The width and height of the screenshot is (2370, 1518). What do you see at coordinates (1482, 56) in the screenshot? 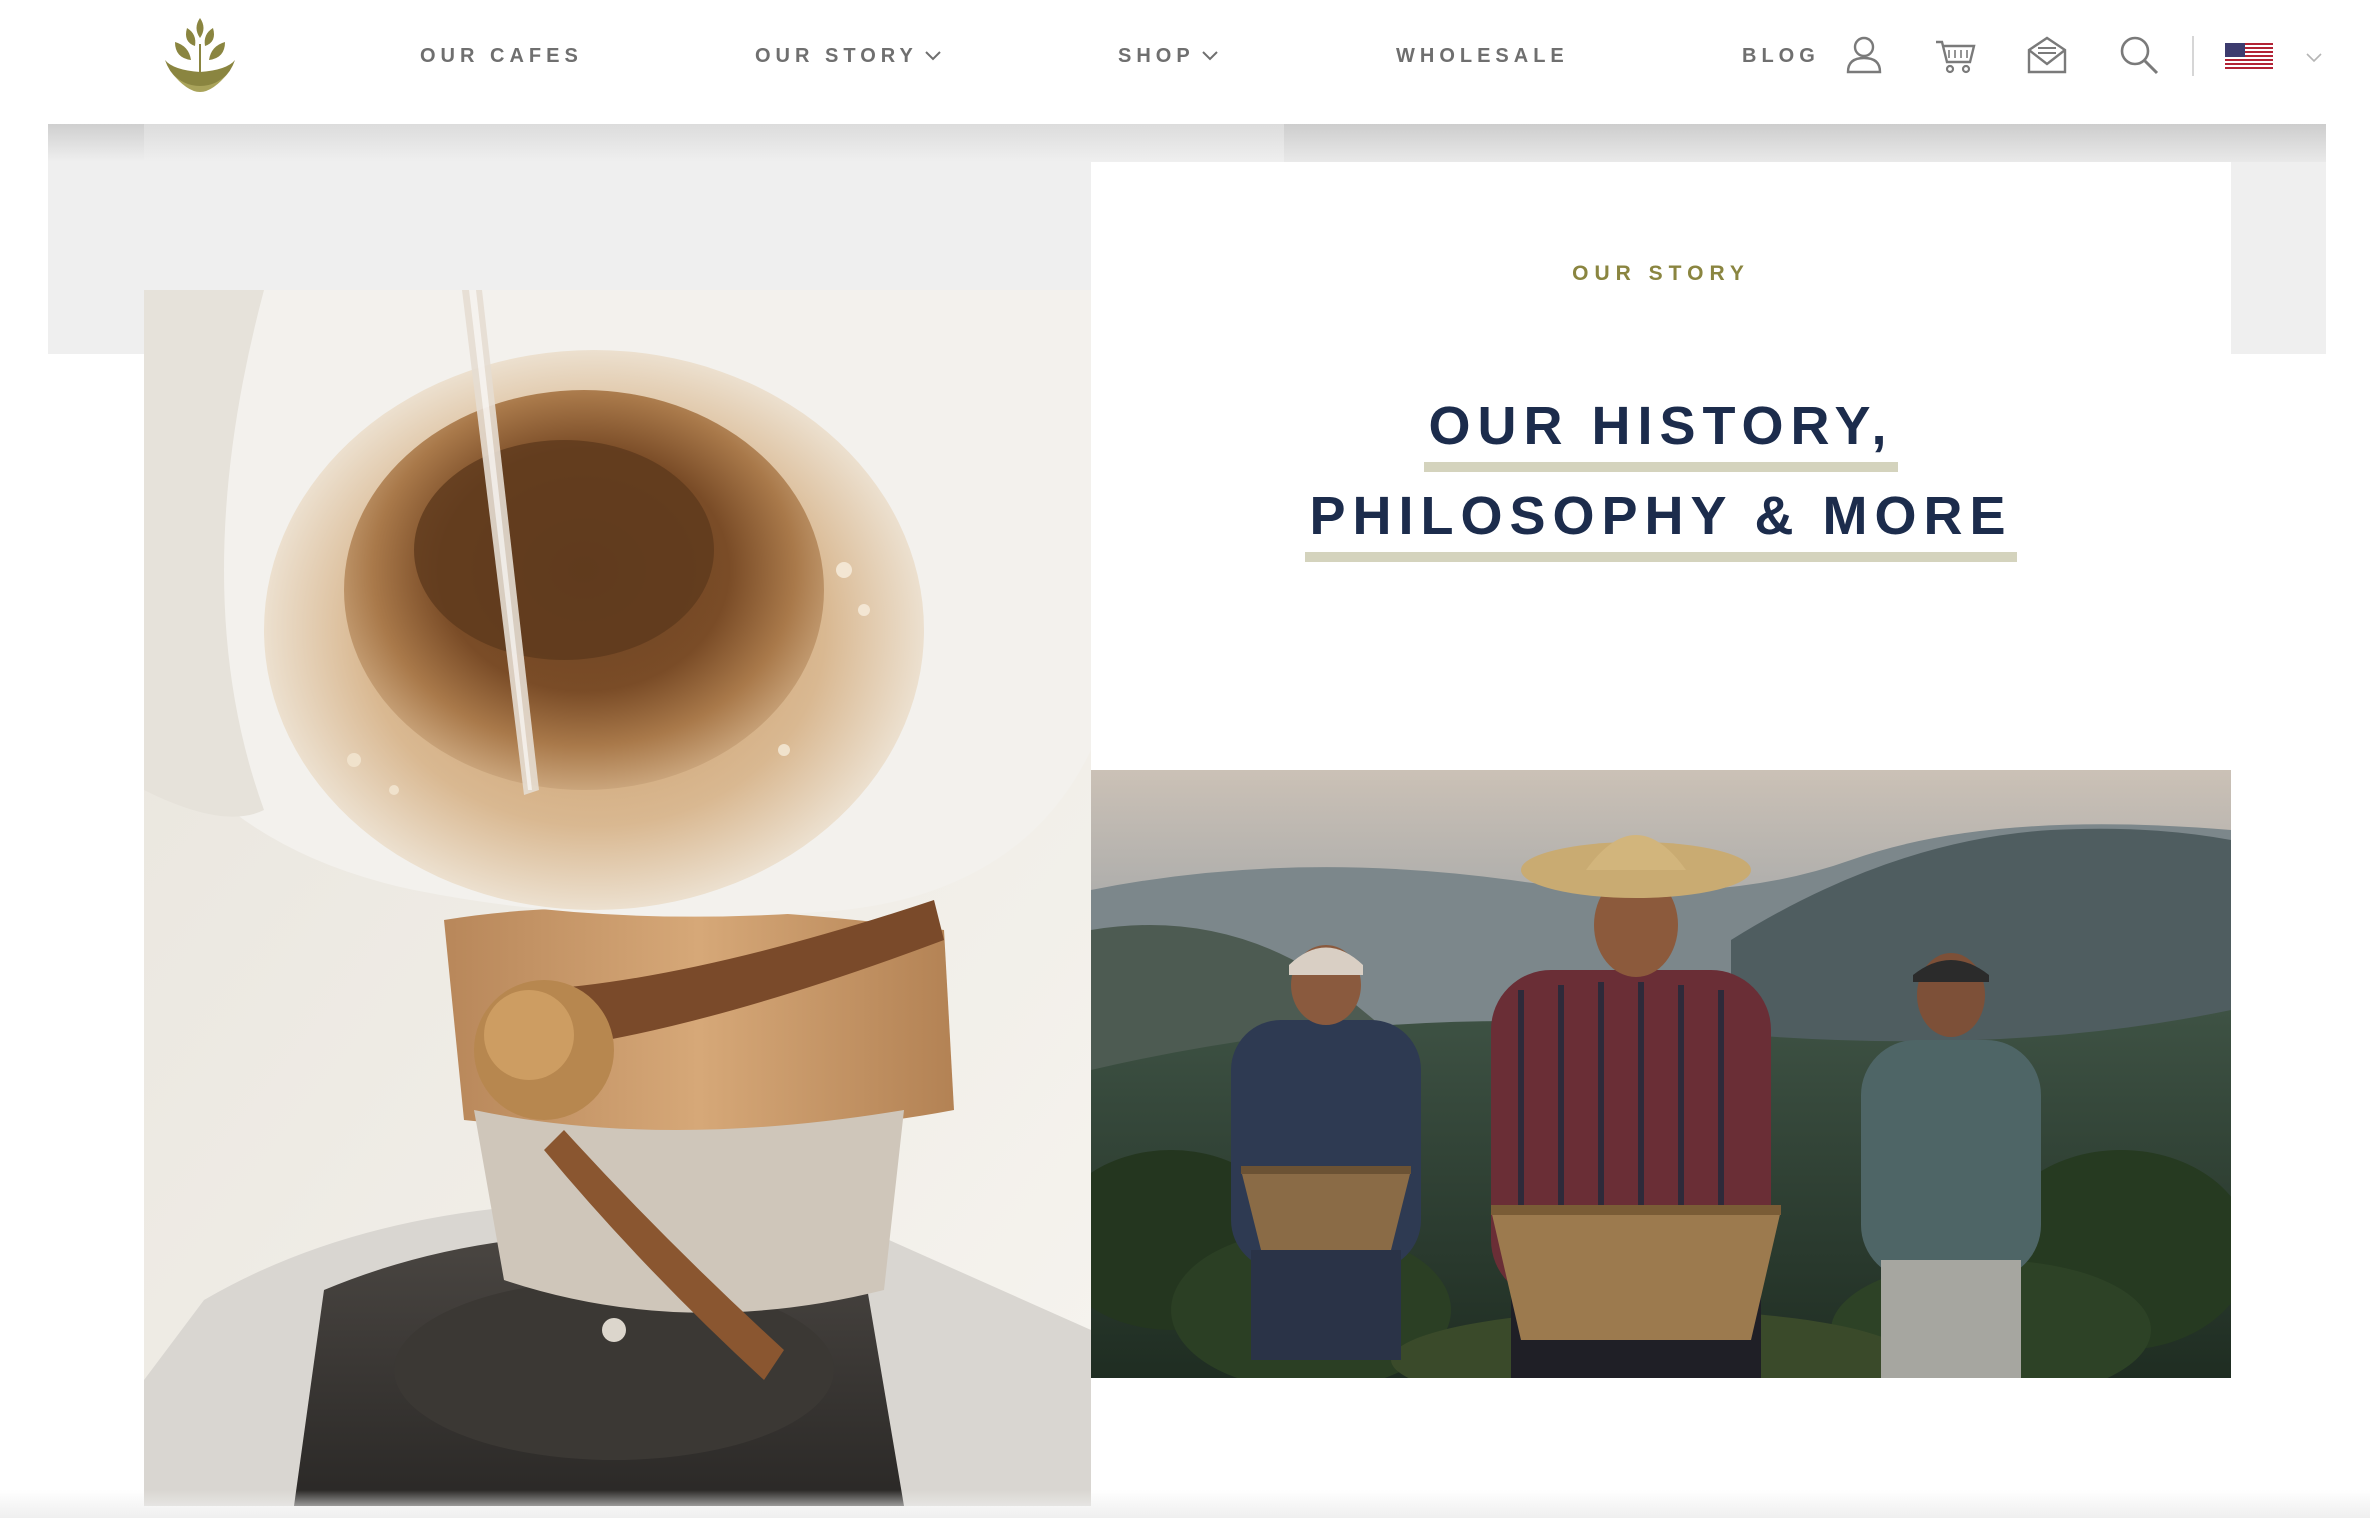
I see `nav-wholesale: WHOLESALE` at bounding box center [1482, 56].